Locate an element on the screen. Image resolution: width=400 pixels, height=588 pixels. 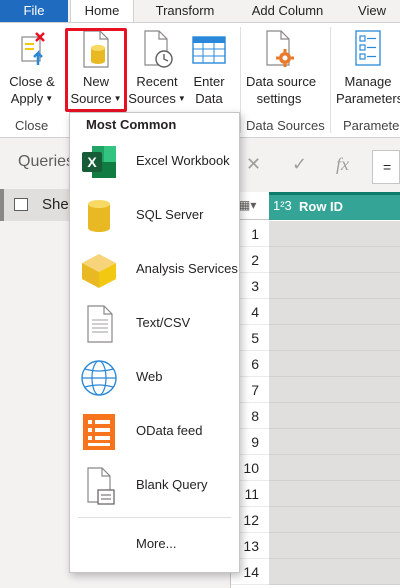
menu-item-label: OData feed is located at coordinates (169, 430).